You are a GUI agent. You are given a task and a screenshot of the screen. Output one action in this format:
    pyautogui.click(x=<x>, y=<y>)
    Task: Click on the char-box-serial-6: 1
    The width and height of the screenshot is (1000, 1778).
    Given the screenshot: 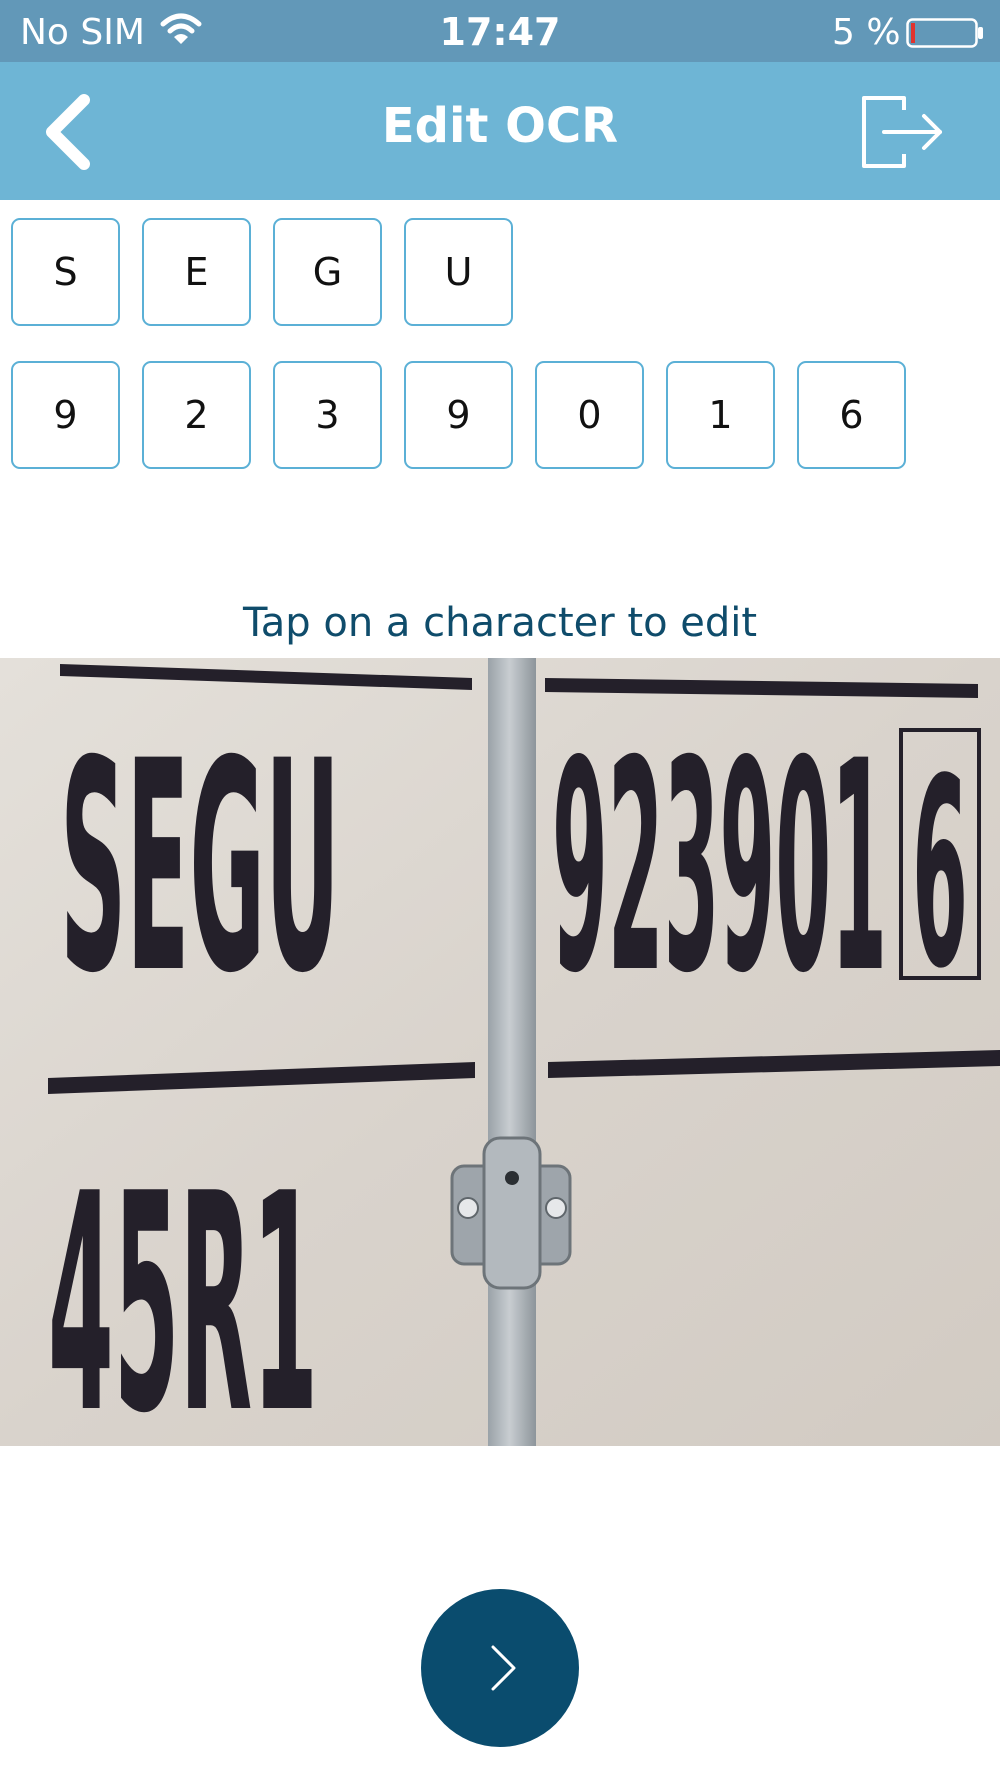 What is the action you would take?
    pyautogui.click(x=720, y=415)
    